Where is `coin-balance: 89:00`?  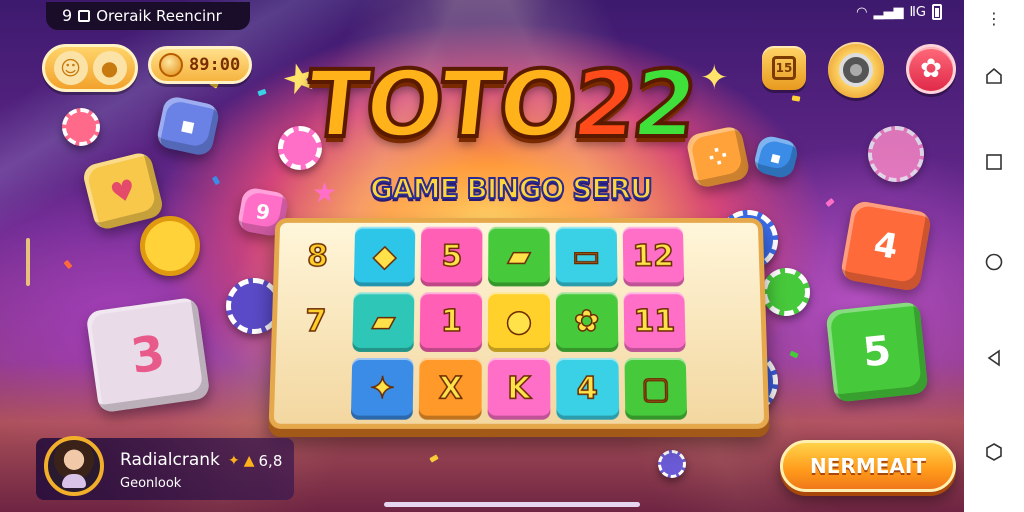 coin-balance: 89:00 is located at coordinates (200, 65).